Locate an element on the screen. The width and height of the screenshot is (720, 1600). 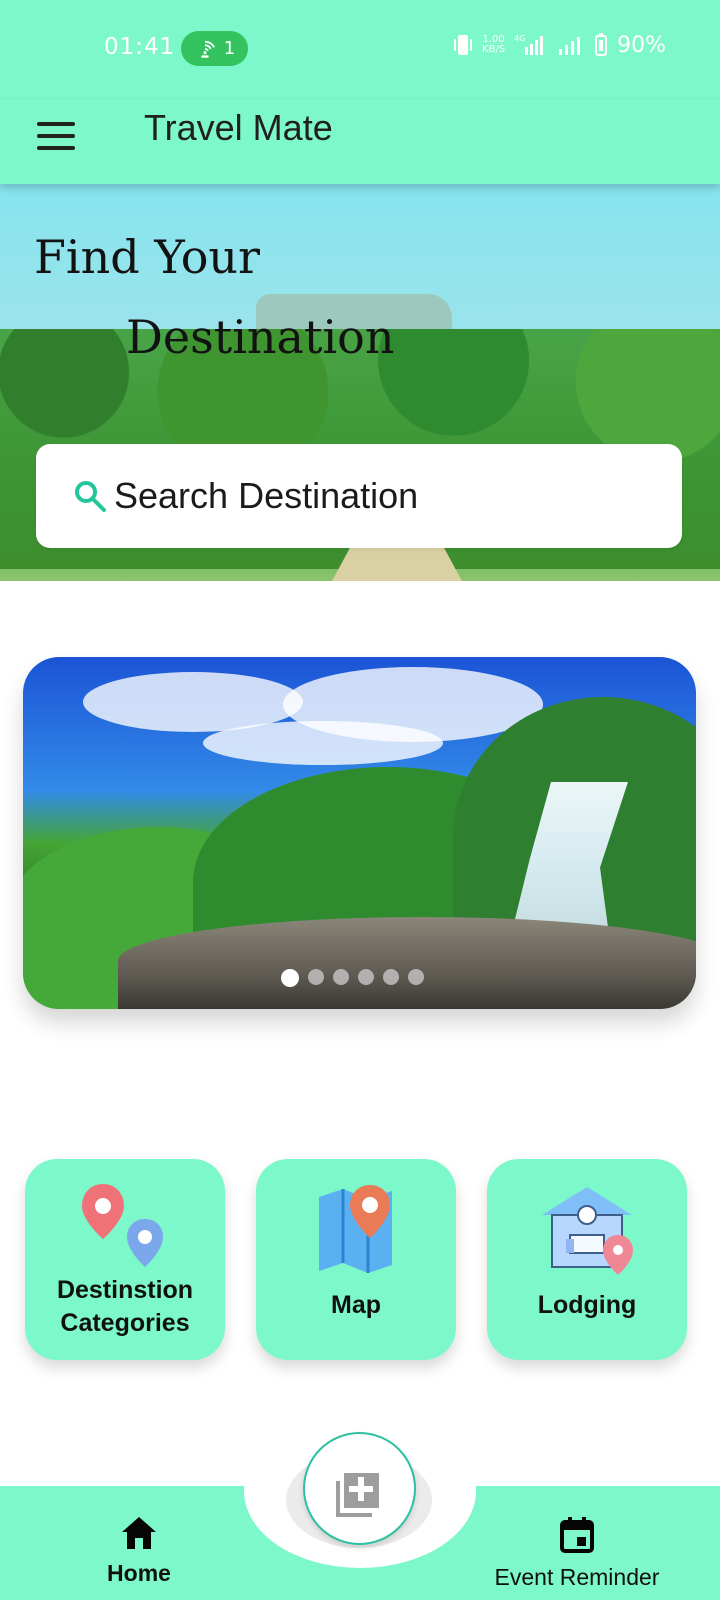
rocks-image is located at coordinates (407, 963).